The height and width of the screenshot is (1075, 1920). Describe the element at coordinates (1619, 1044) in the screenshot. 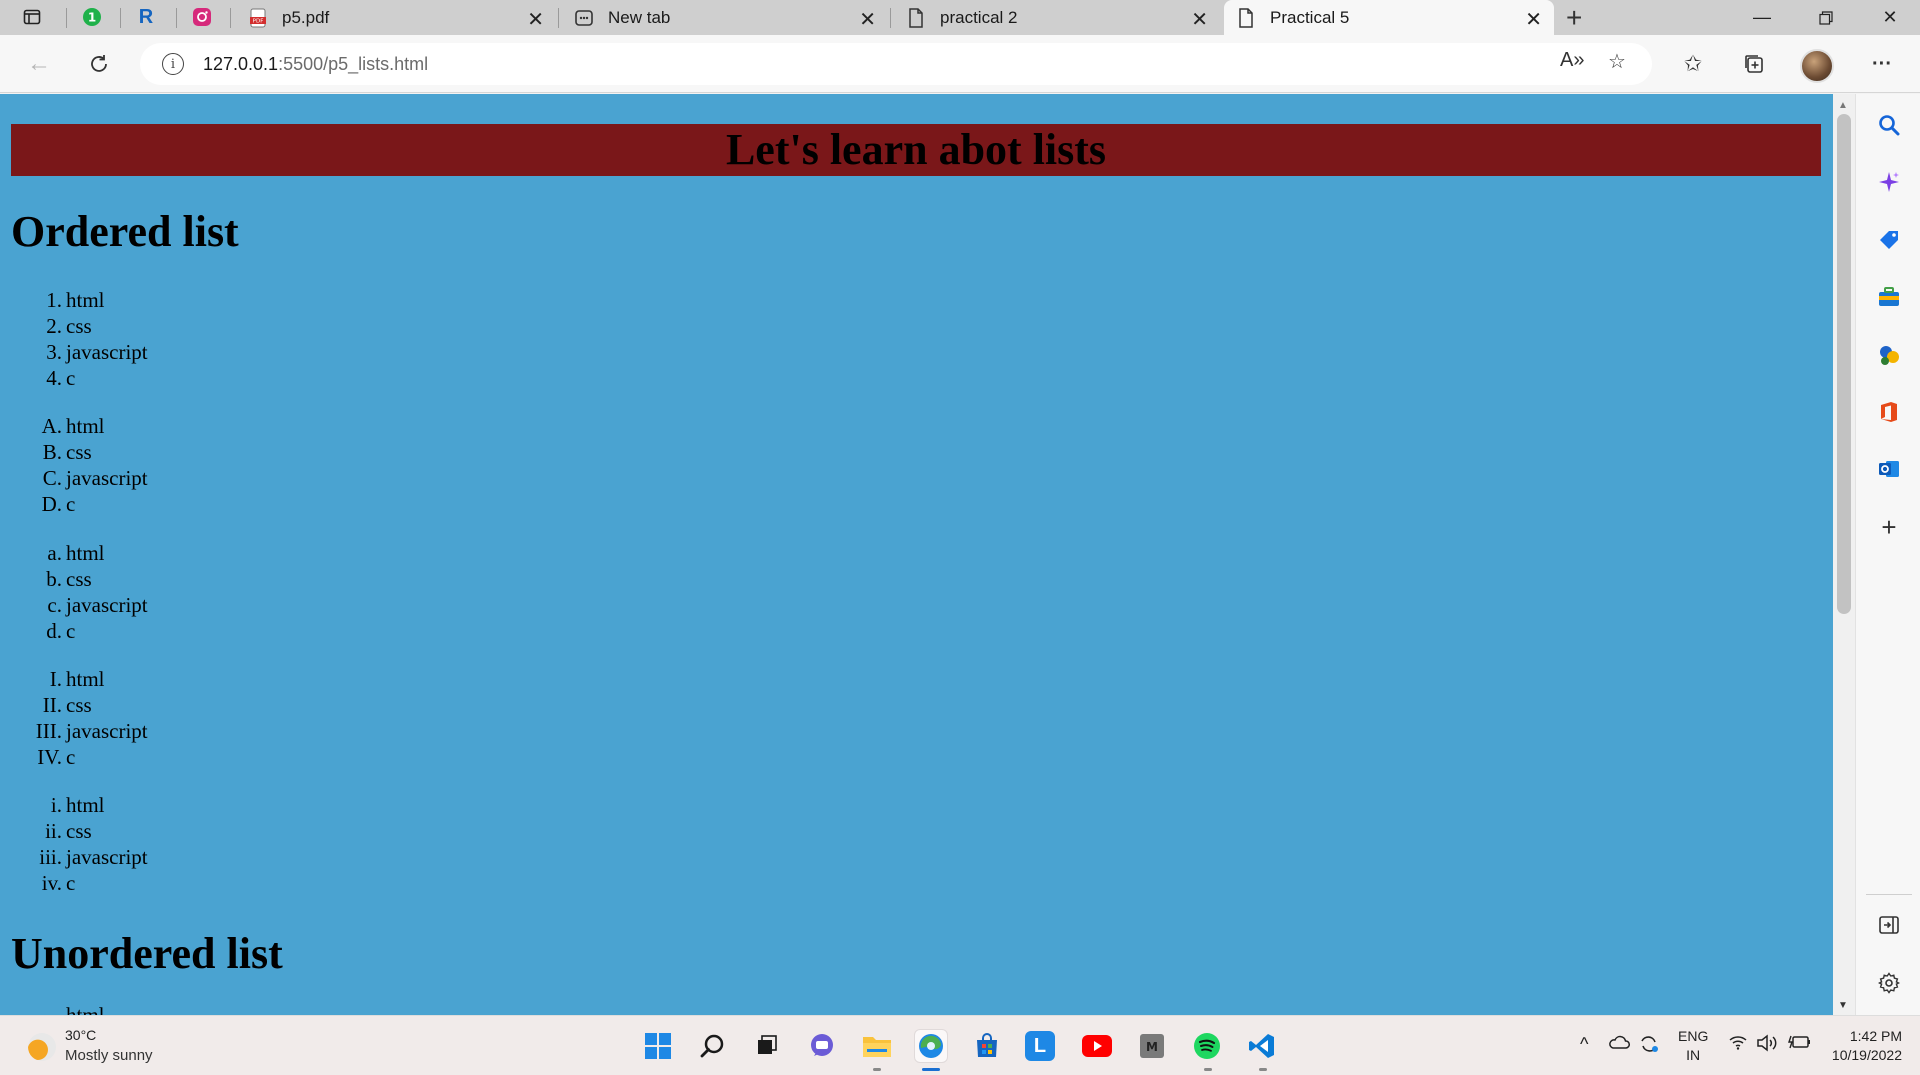

I see `onedrive-cloud-icon` at that location.